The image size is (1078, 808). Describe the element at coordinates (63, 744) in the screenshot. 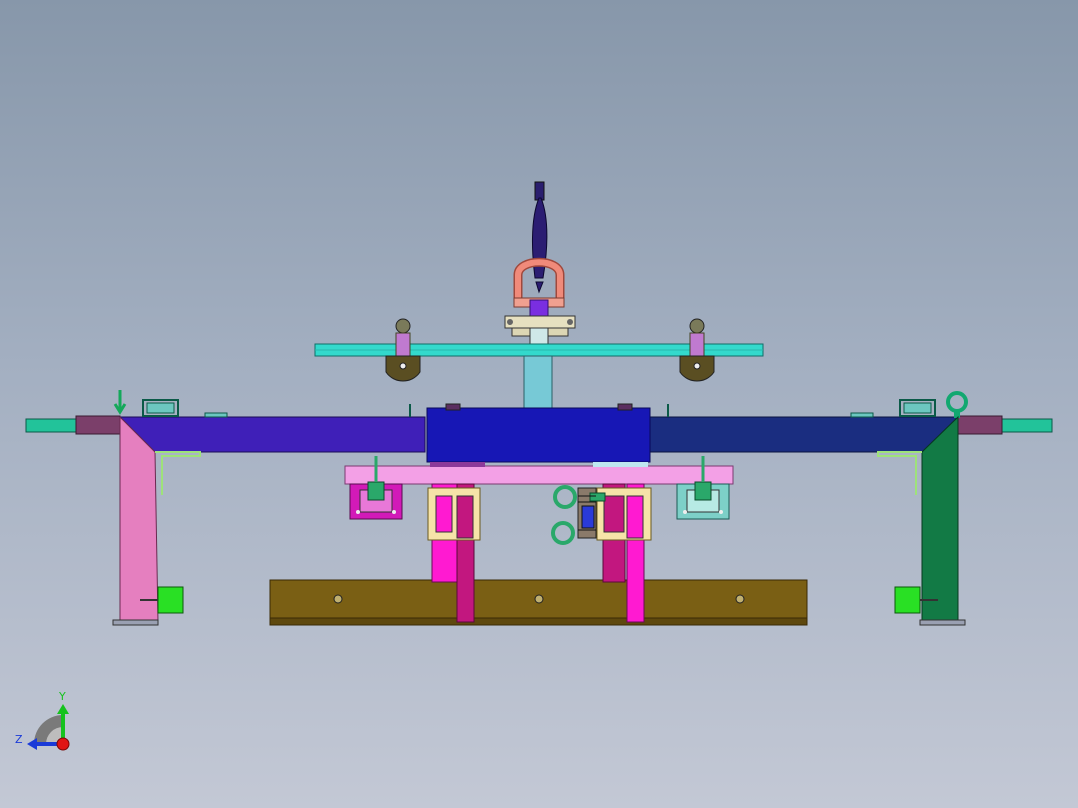

I see `x-axis-dot` at that location.